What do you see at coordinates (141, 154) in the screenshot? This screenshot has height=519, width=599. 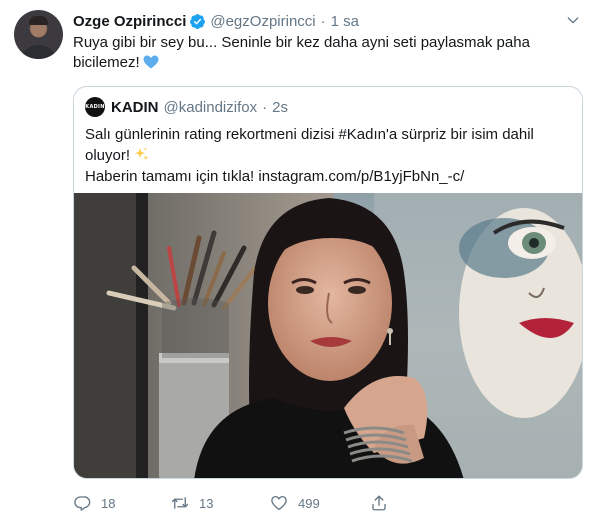 I see `sparkles-emoji-icon` at bounding box center [141, 154].